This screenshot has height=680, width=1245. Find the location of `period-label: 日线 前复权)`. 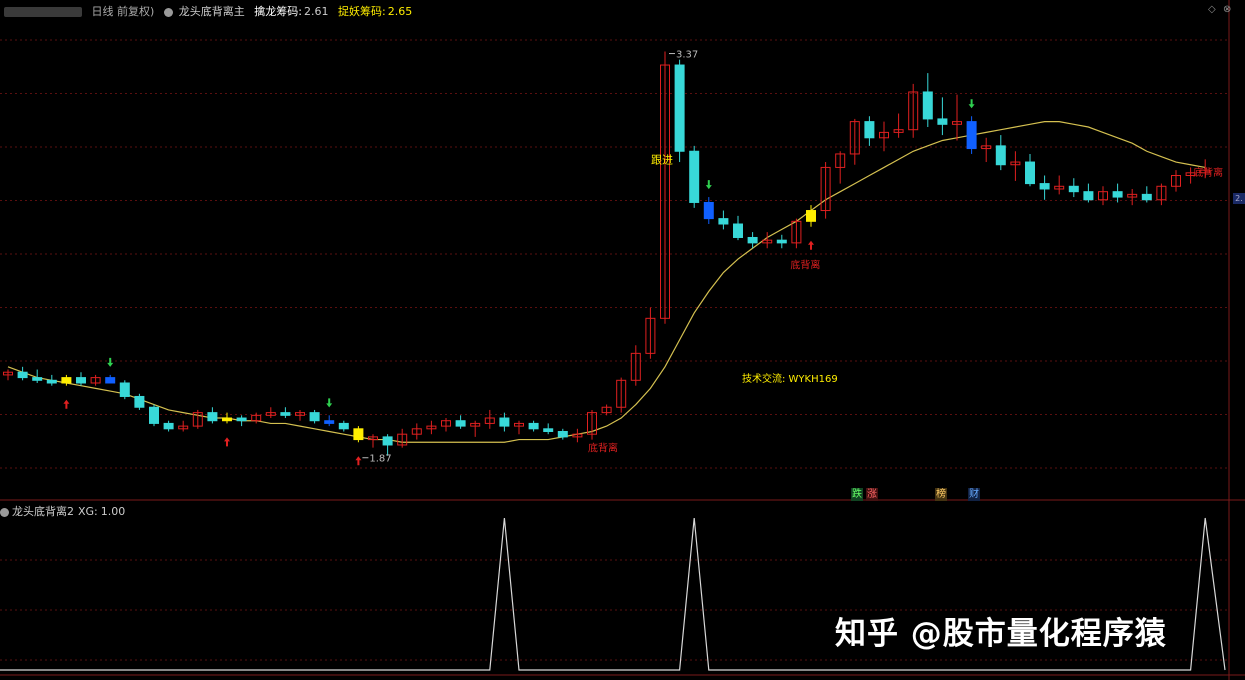

period-label: 日线 前复权) is located at coordinates (123, 11).